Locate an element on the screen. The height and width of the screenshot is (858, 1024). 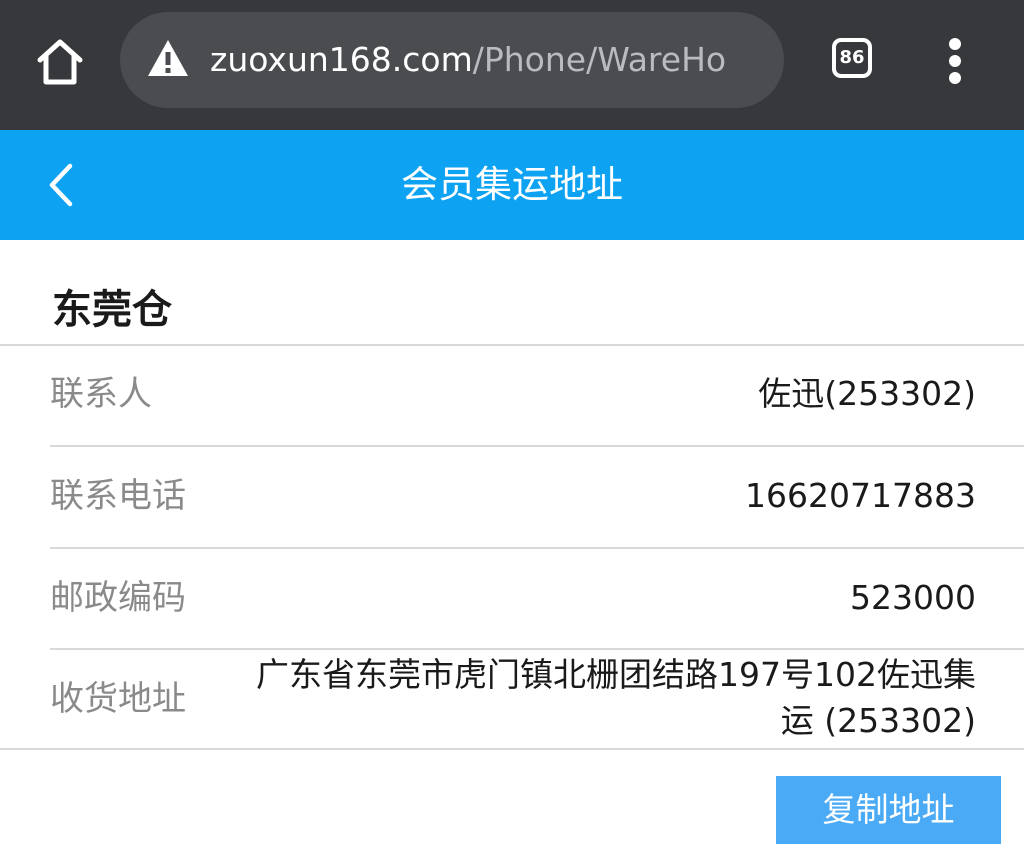
address-bar: zuoxun168.com/Phone/WareHo is located at coordinates (452, 60).